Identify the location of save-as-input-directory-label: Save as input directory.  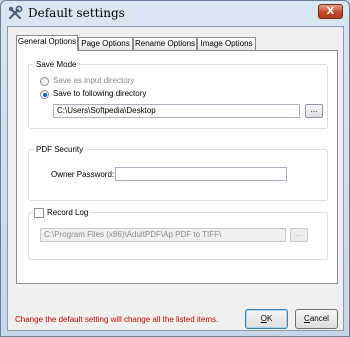
(93, 81).